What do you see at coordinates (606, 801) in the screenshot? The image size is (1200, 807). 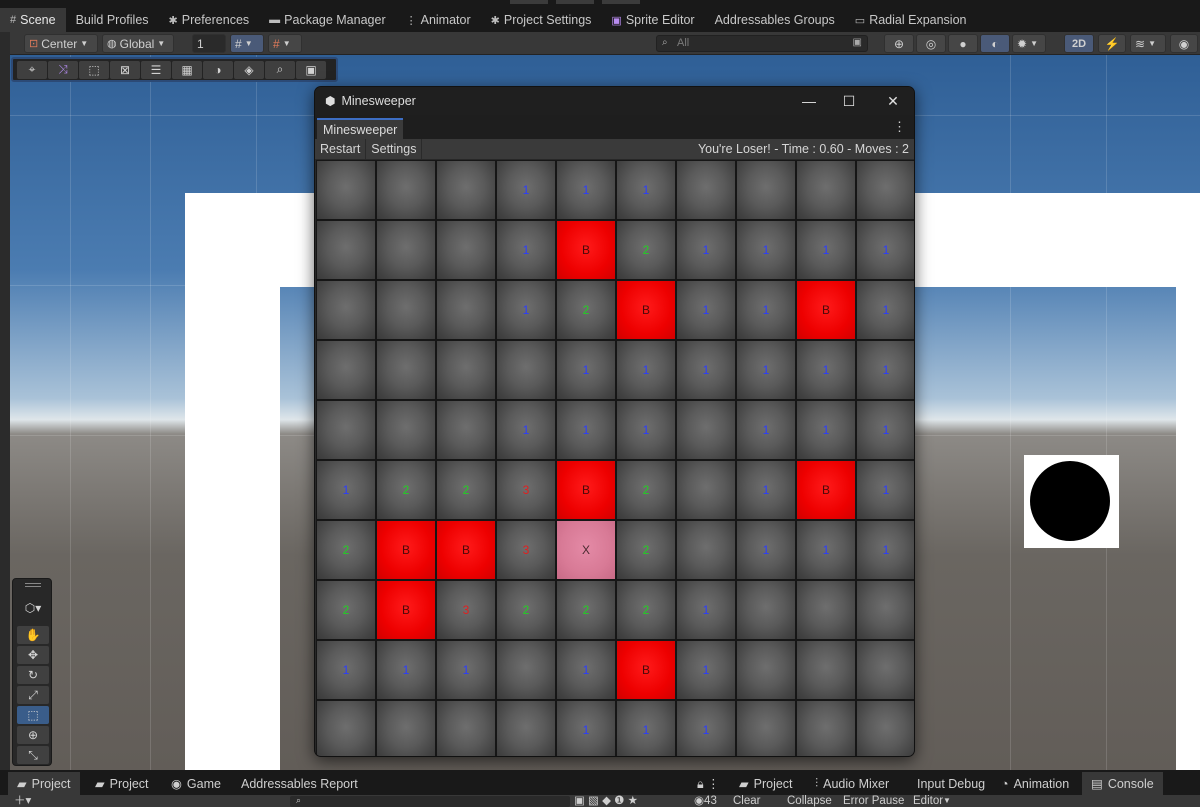 I see `filter-icons: ▣ ▧ ◆ ❶ ★` at bounding box center [606, 801].